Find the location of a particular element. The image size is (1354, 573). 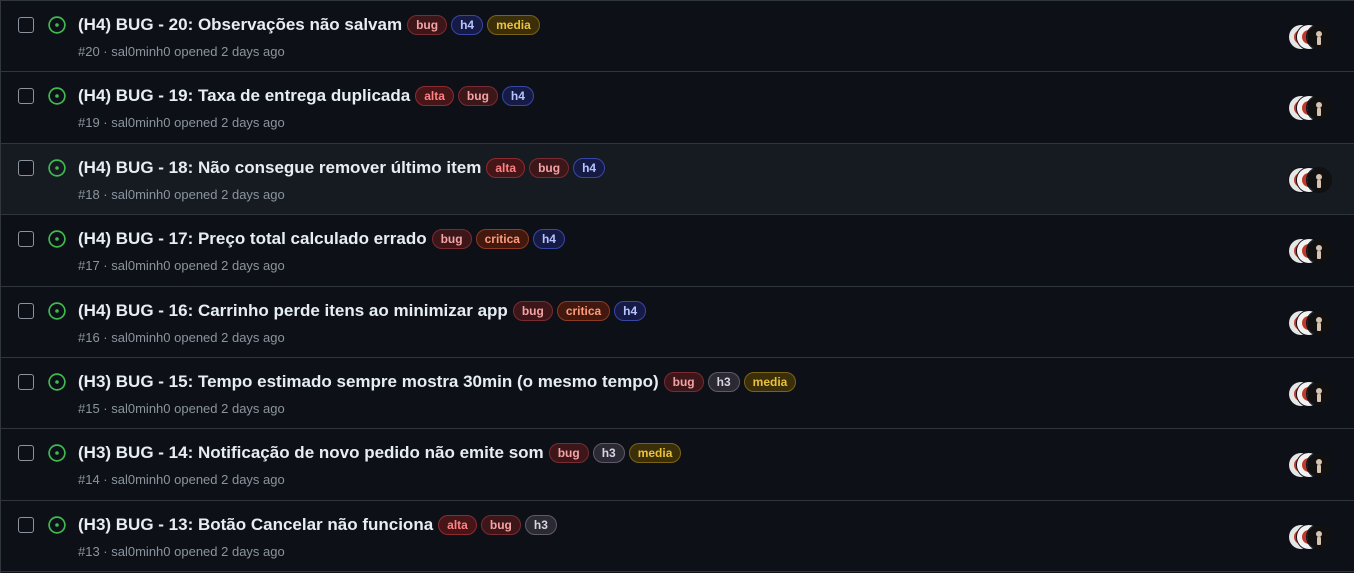

label-list: bug h3 media is located at coordinates (732, 381).